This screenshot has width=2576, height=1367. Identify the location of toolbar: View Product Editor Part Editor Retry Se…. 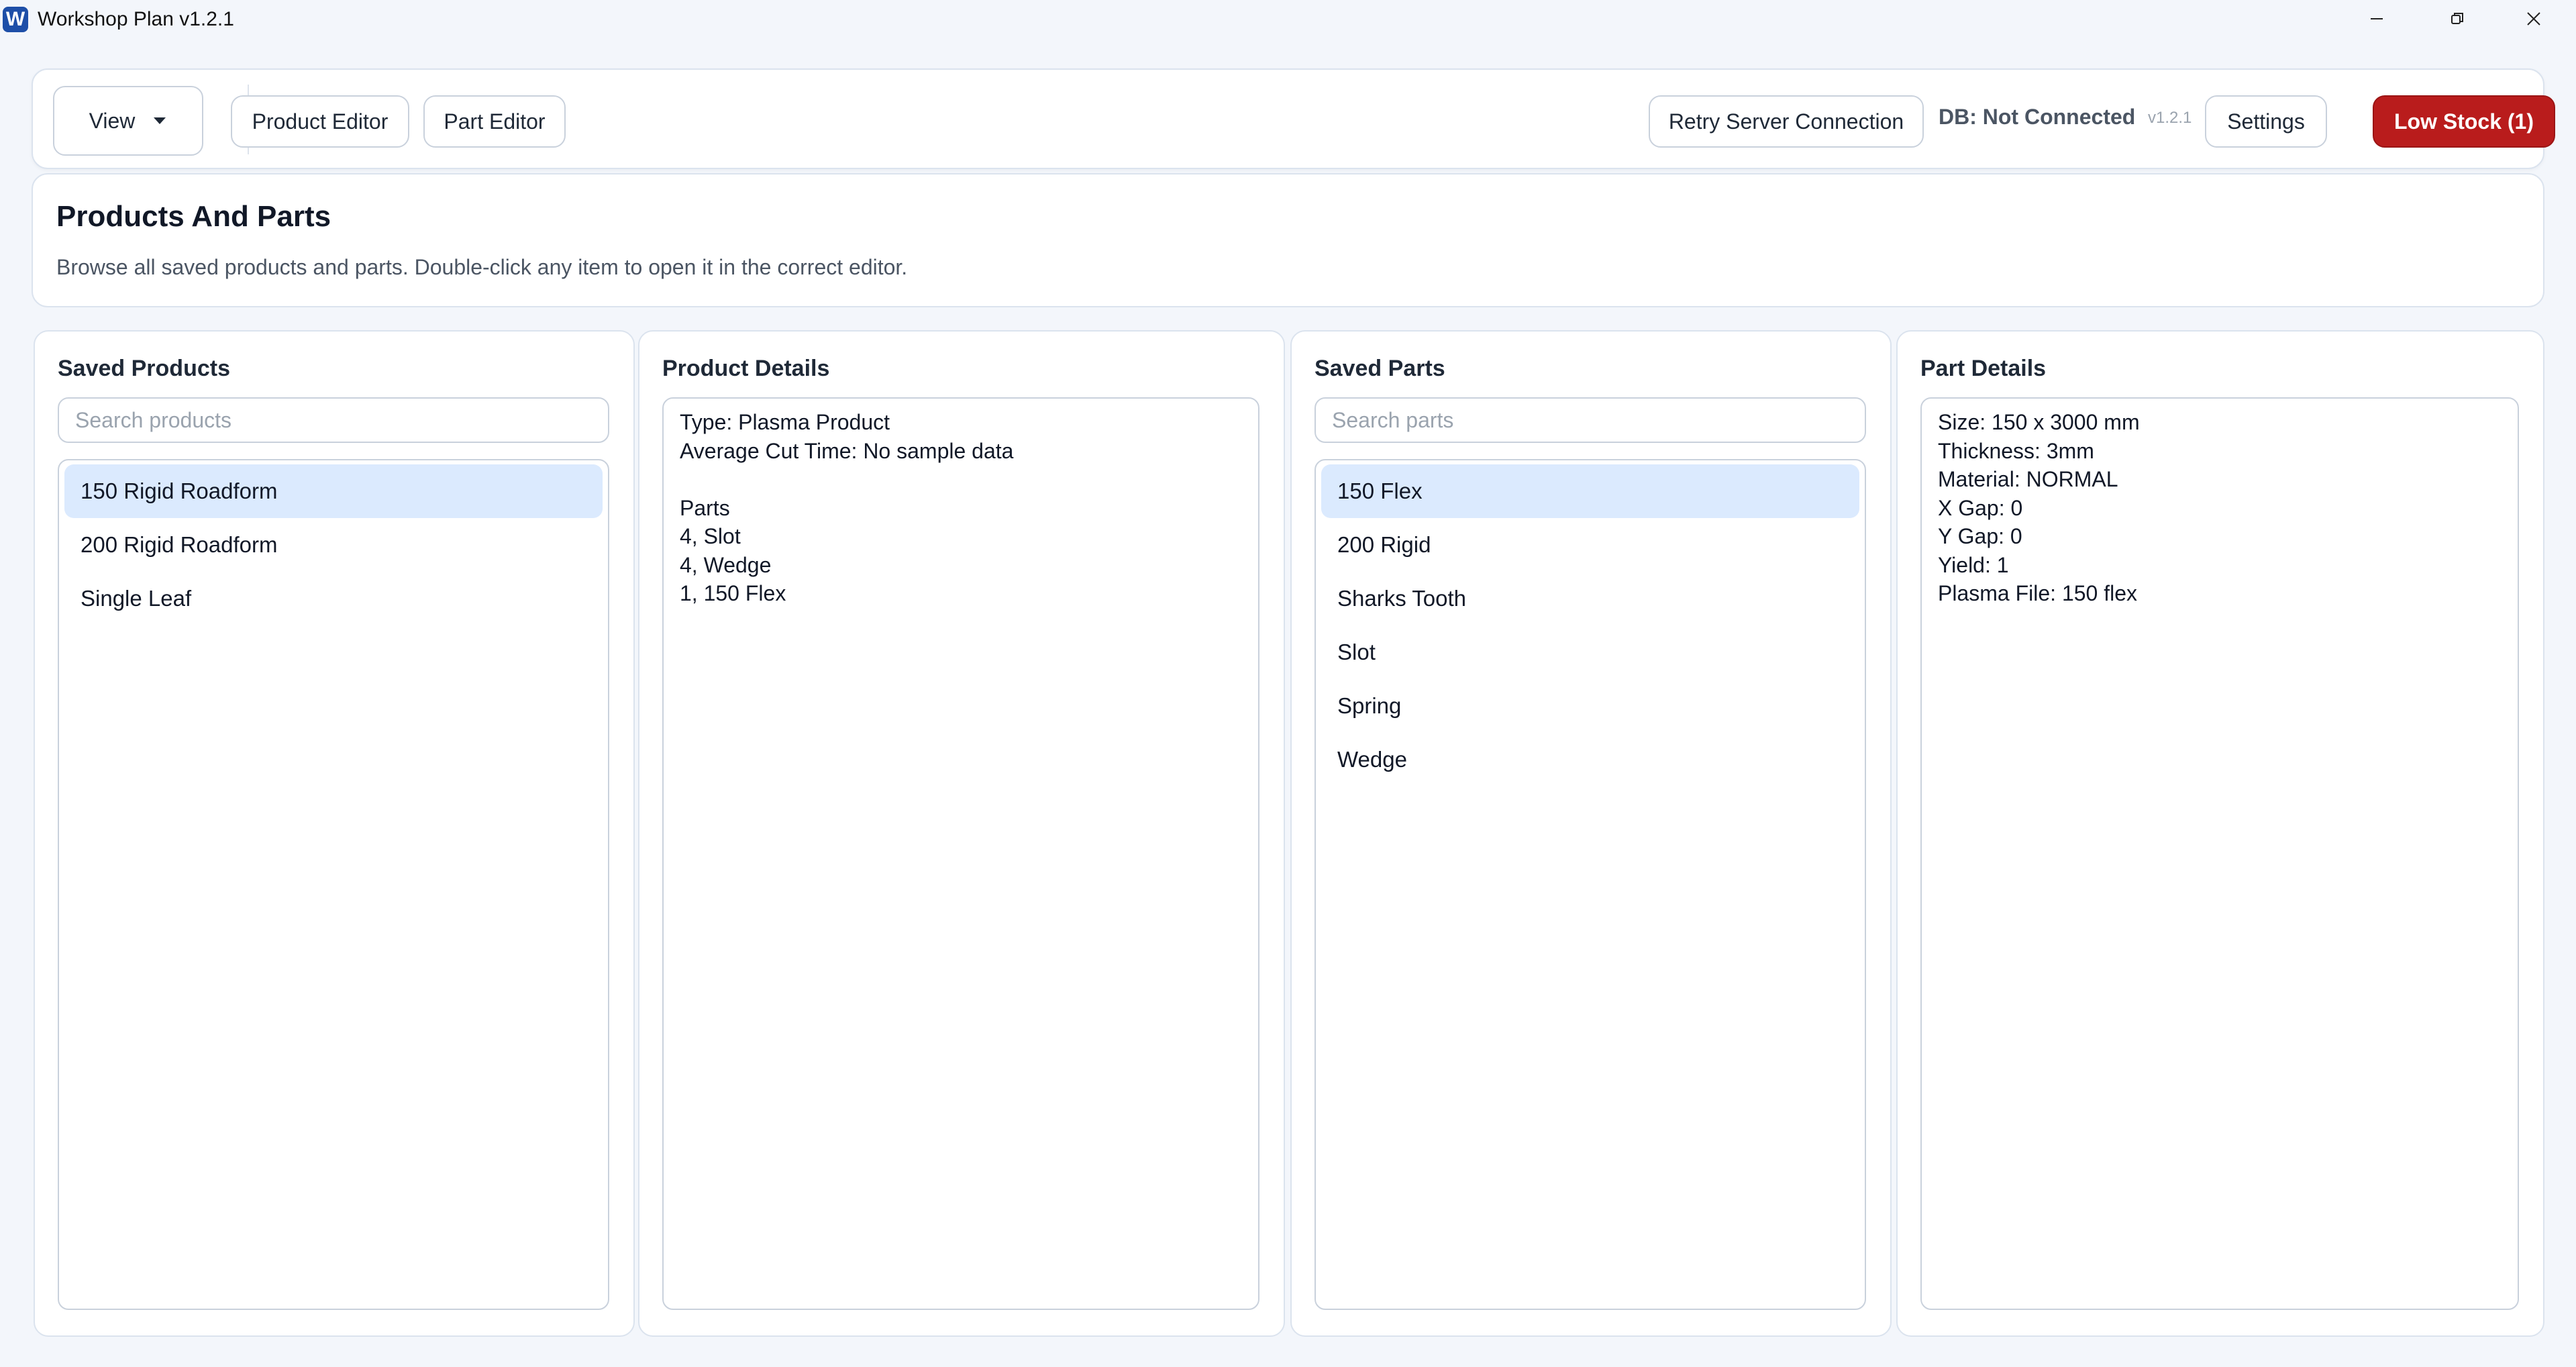
(1293, 118).